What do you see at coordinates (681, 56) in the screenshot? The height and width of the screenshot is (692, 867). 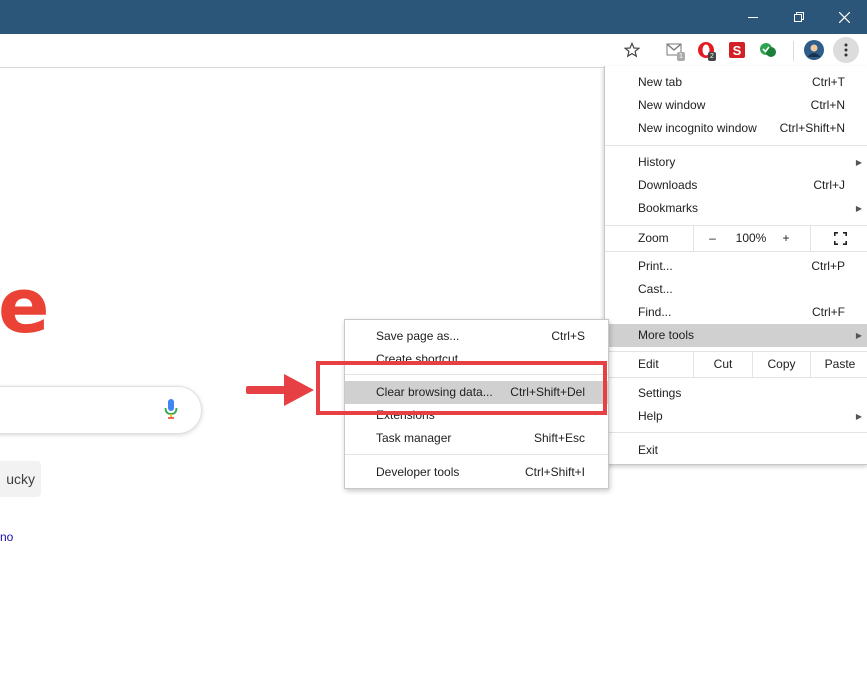 I see `extension-badge: 1` at bounding box center [681, 56].